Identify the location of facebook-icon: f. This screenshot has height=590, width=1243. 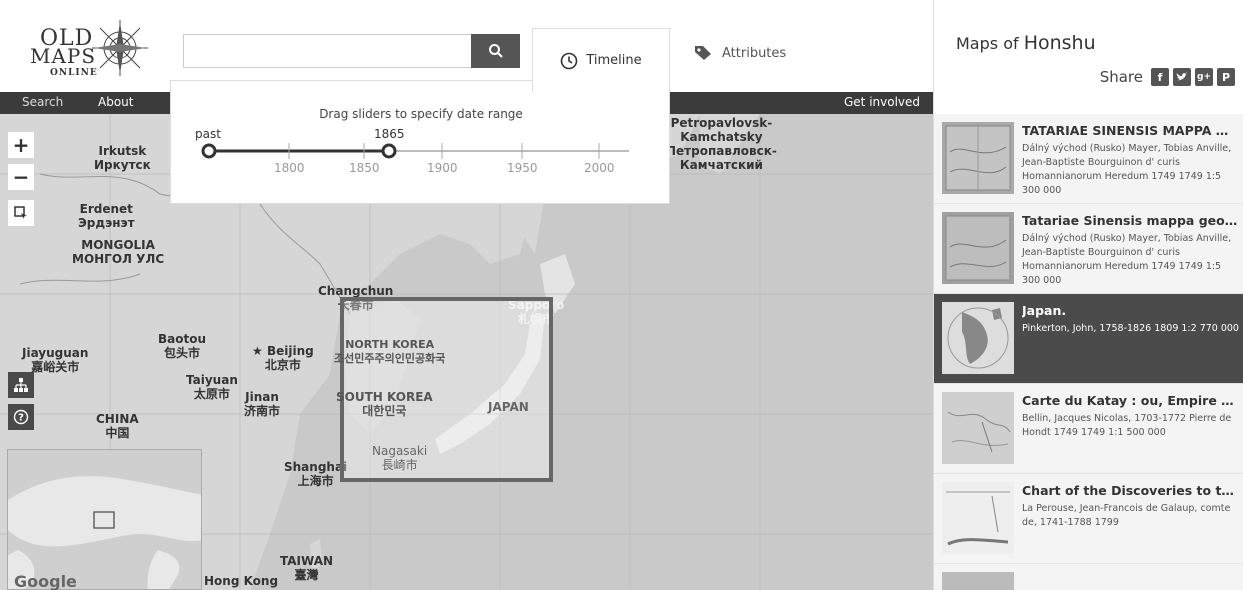
(1160, 77).